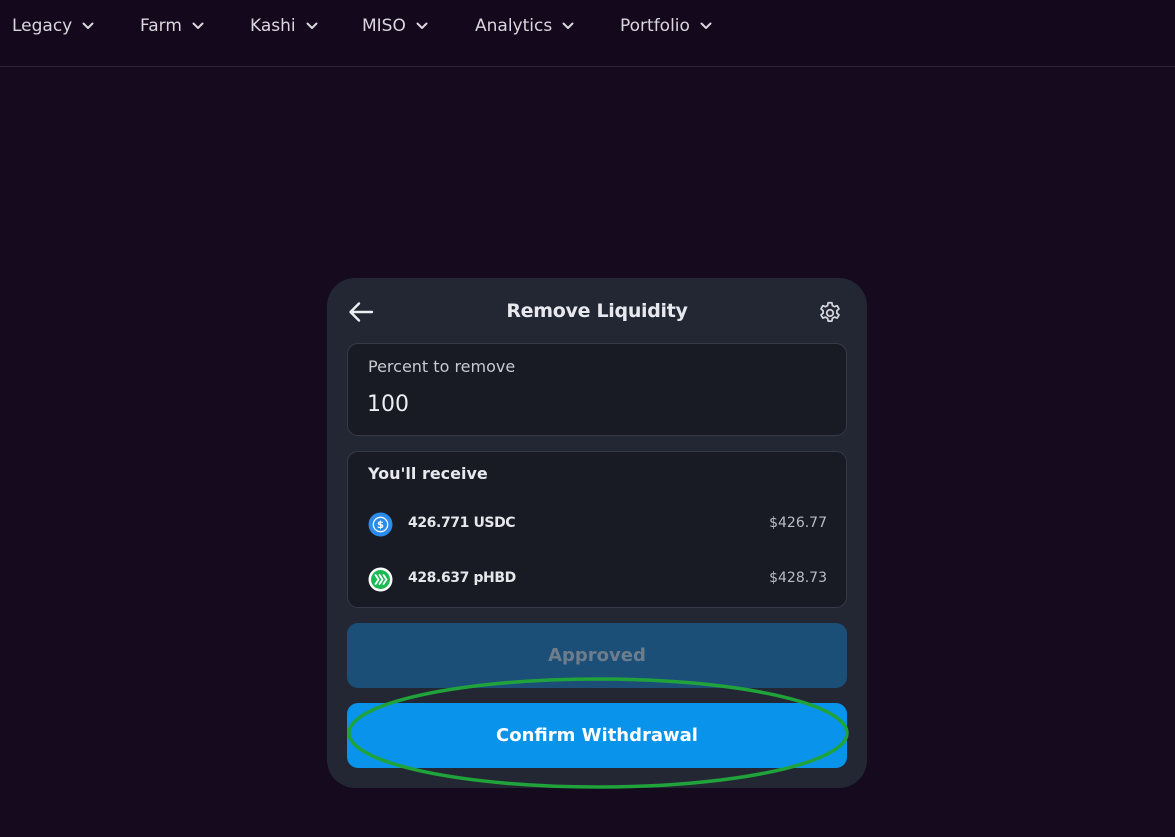 The image size is (1175, 837). I want to click on nav-item-label: Legacy, so click(42, 26).